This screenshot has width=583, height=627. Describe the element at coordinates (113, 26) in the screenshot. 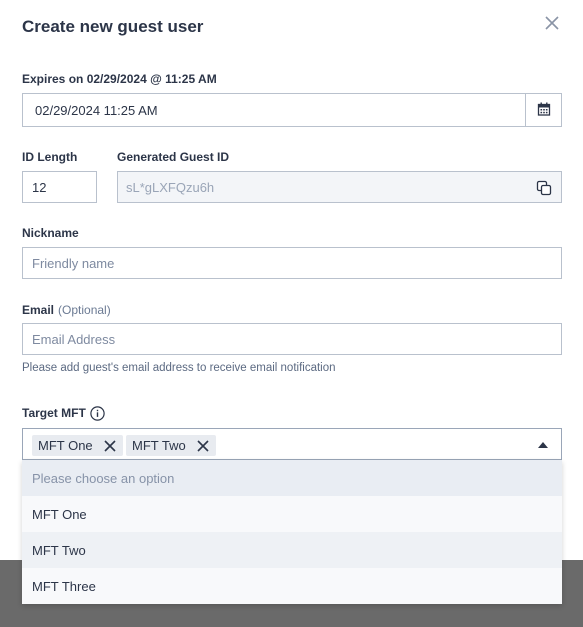

I see `dialog-title: Create new guest user` at that location.